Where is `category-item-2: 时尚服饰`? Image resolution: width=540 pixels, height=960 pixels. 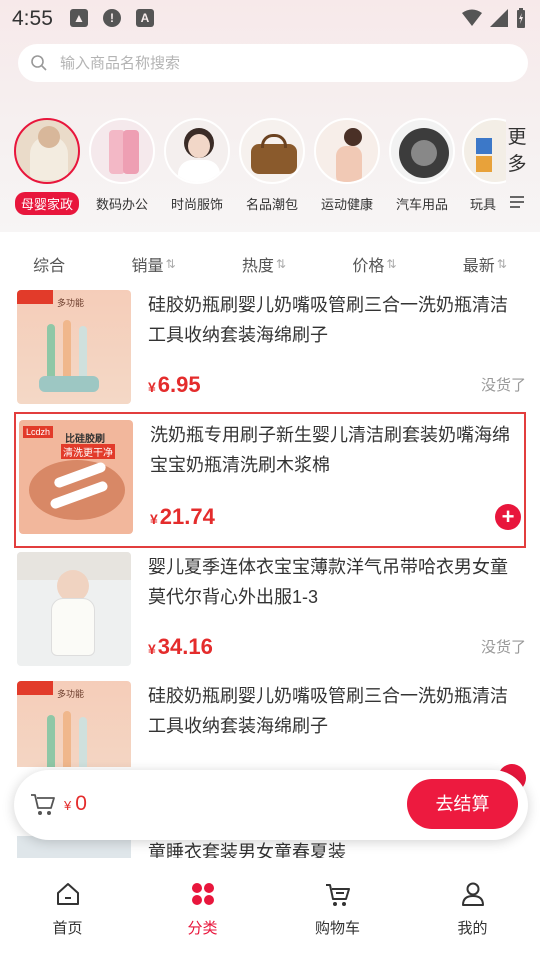
category-item-2: 时尚服饰 is located at coordinates (197, 166).